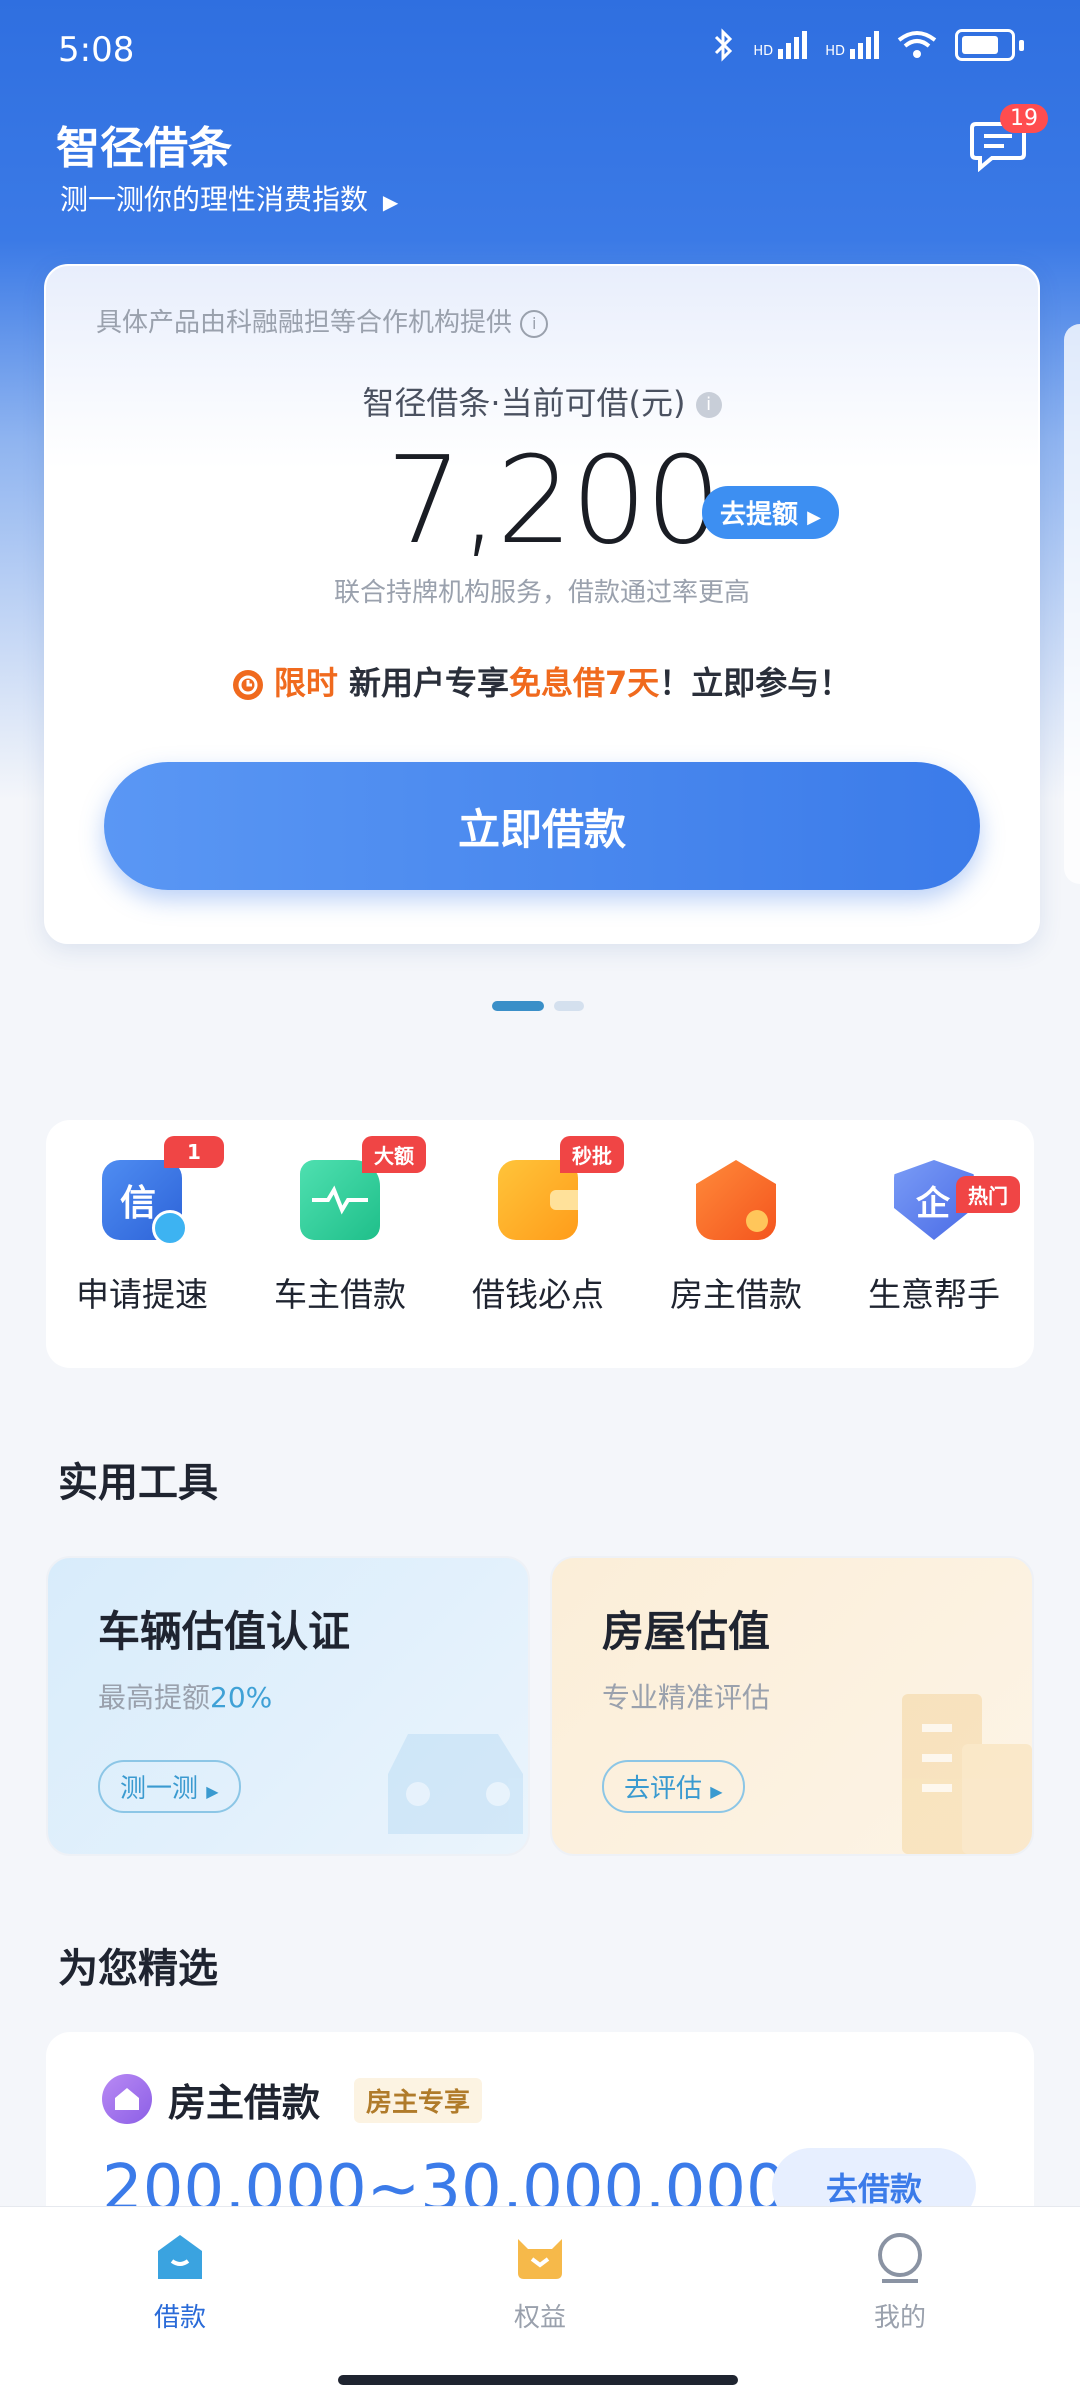 Image resolution: width=1080 pixels, height=2401 pixels. What do you see at coordinates (917, 44) in the screenshot?
I see `wifi-icon` at bounding box center [917, 44].